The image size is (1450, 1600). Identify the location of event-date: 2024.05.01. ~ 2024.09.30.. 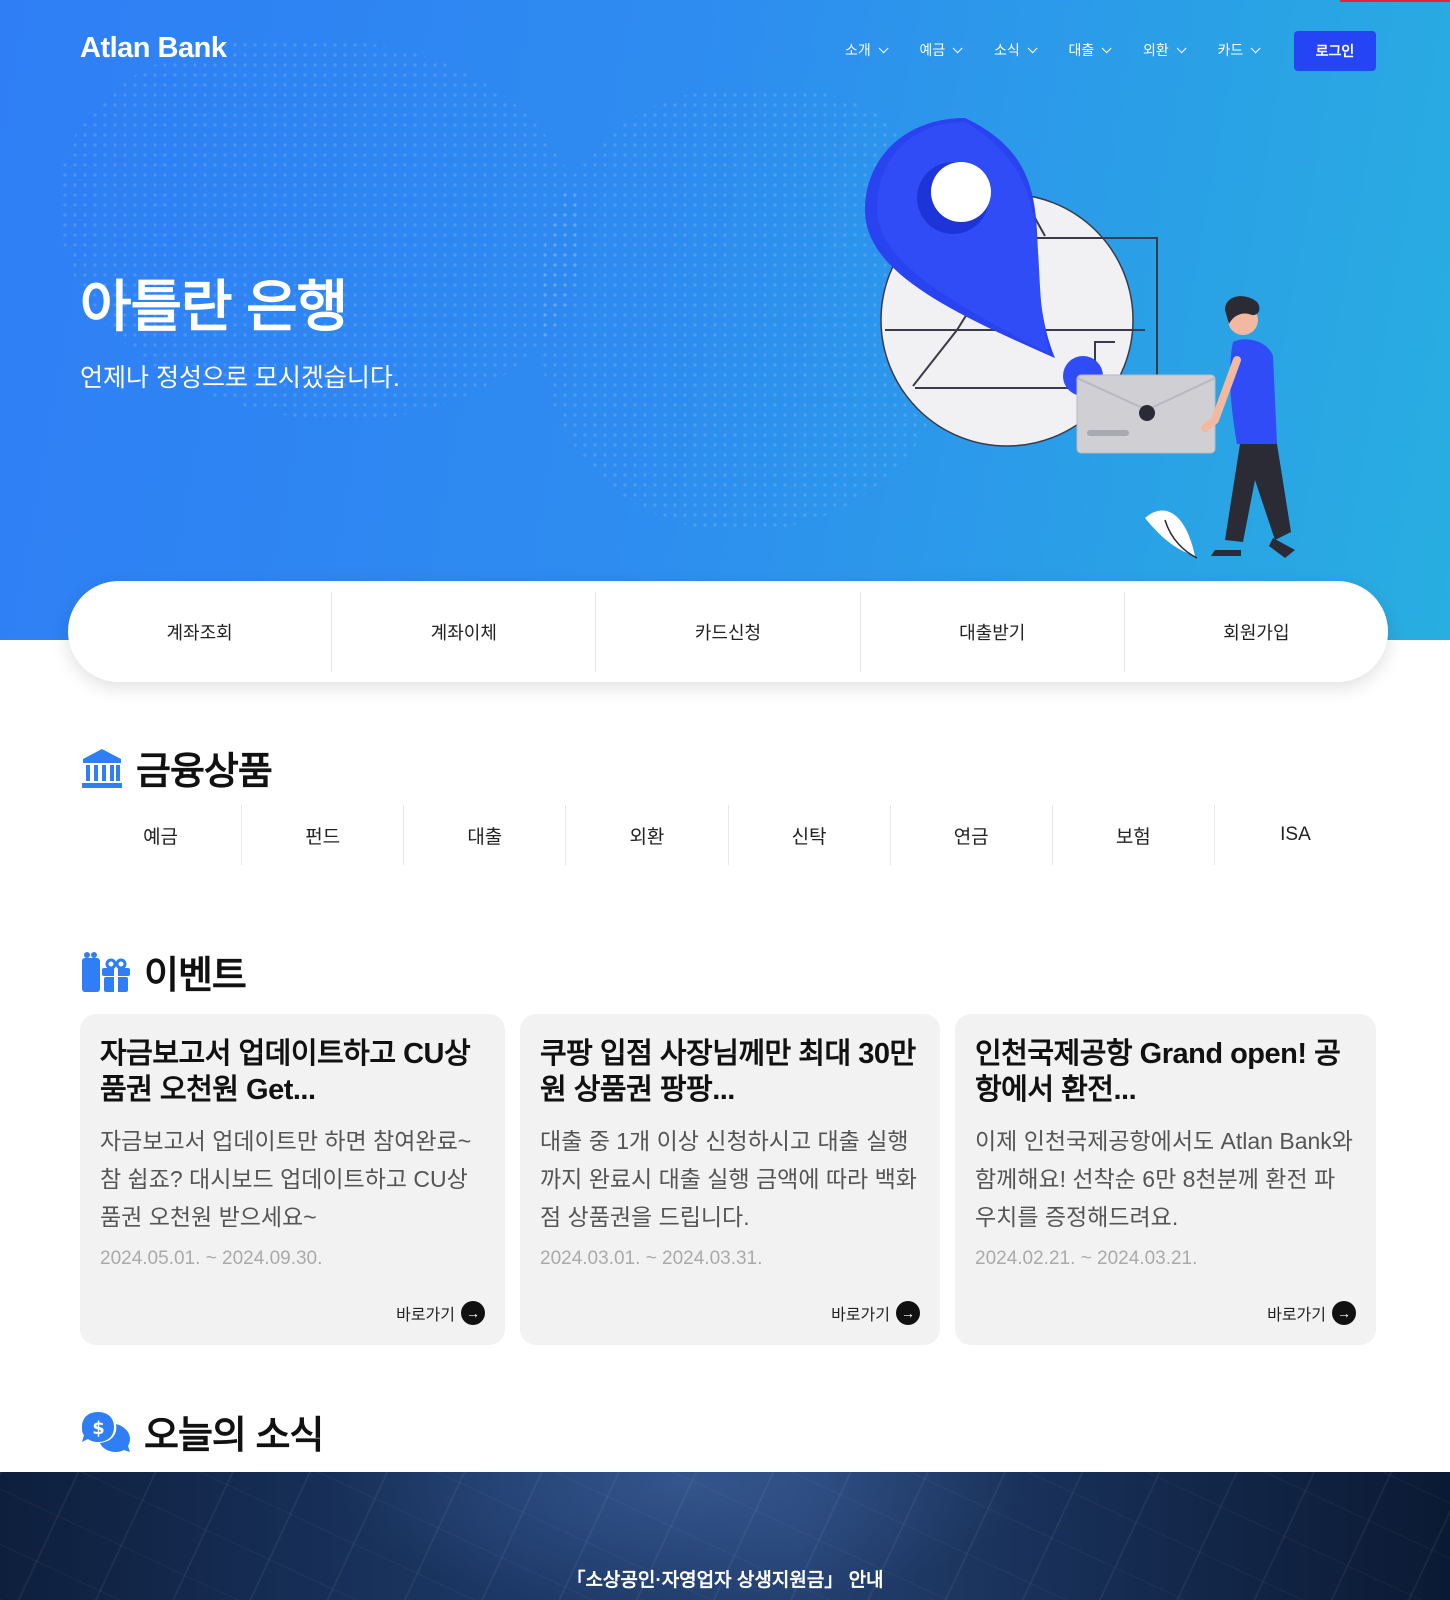
(211, 1258).